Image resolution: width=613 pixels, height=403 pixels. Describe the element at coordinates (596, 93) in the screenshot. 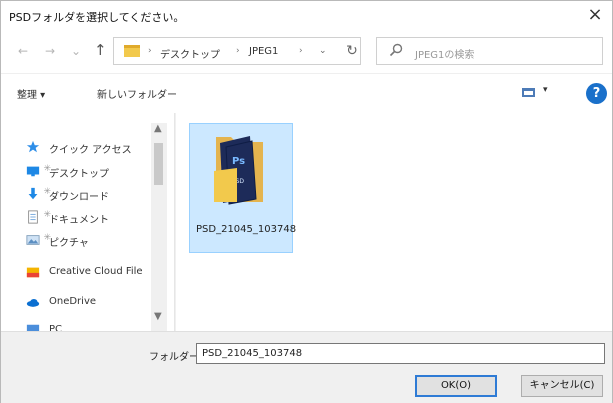

I see `help-icon: ?` at that location.